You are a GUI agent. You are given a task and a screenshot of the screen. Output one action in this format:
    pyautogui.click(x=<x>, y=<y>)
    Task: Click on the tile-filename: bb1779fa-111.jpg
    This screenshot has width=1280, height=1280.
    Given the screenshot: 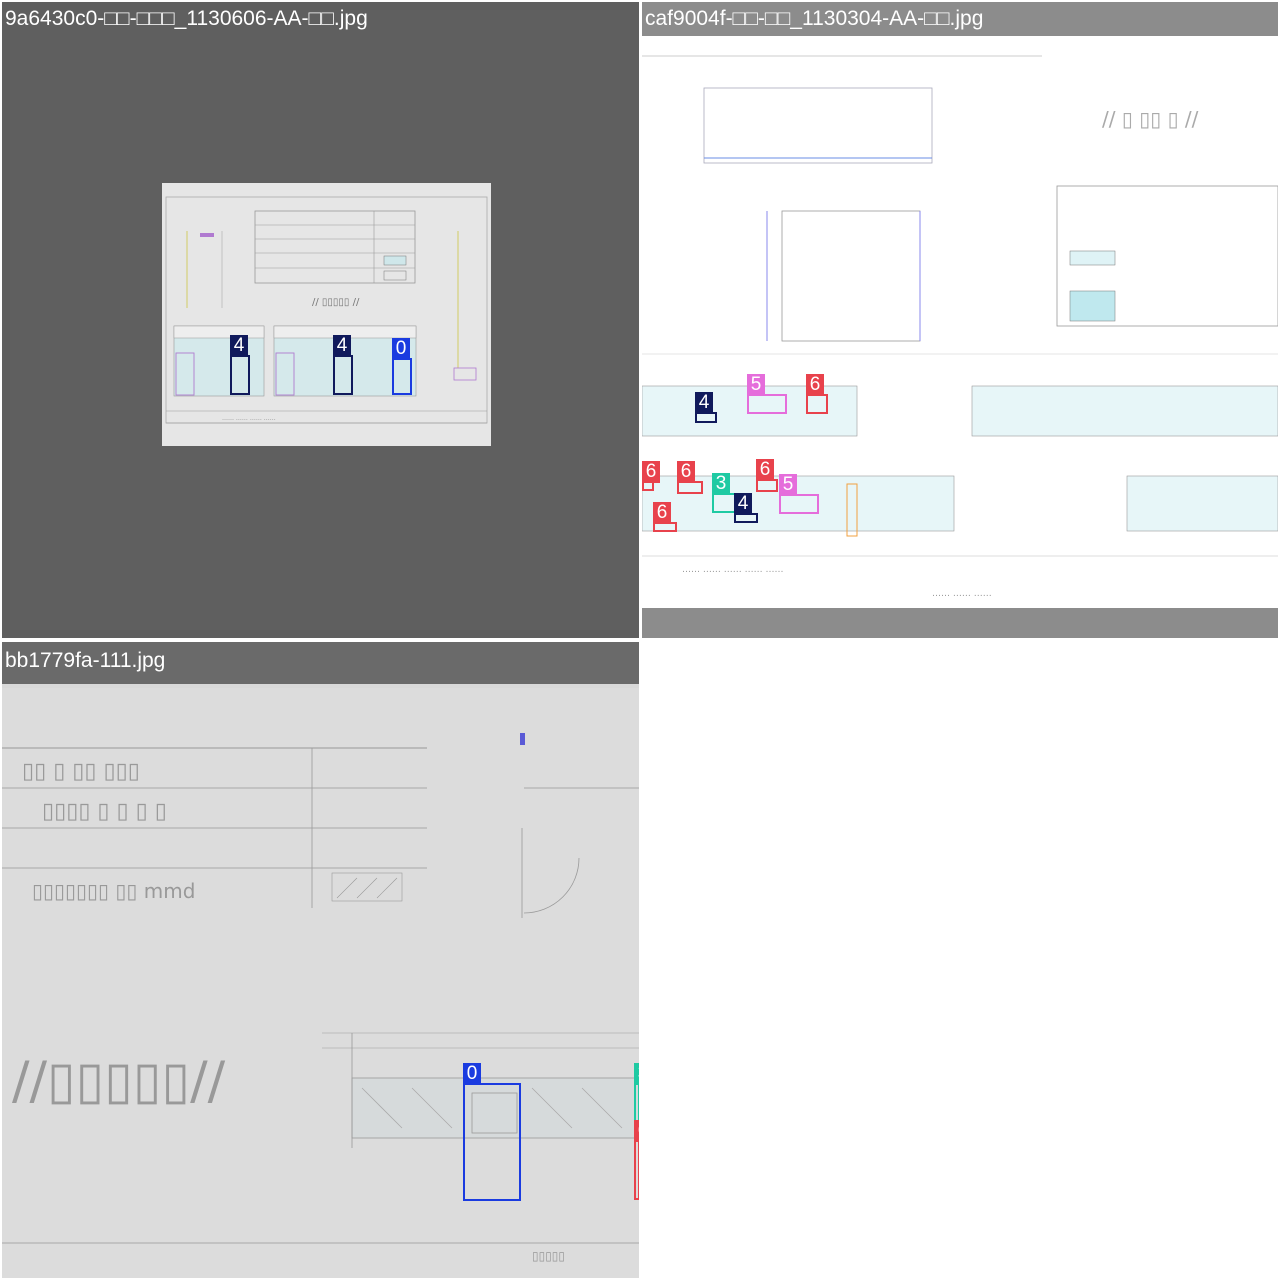 What is the action you would take?
    pyautogui.click(x=320, y=663)
    